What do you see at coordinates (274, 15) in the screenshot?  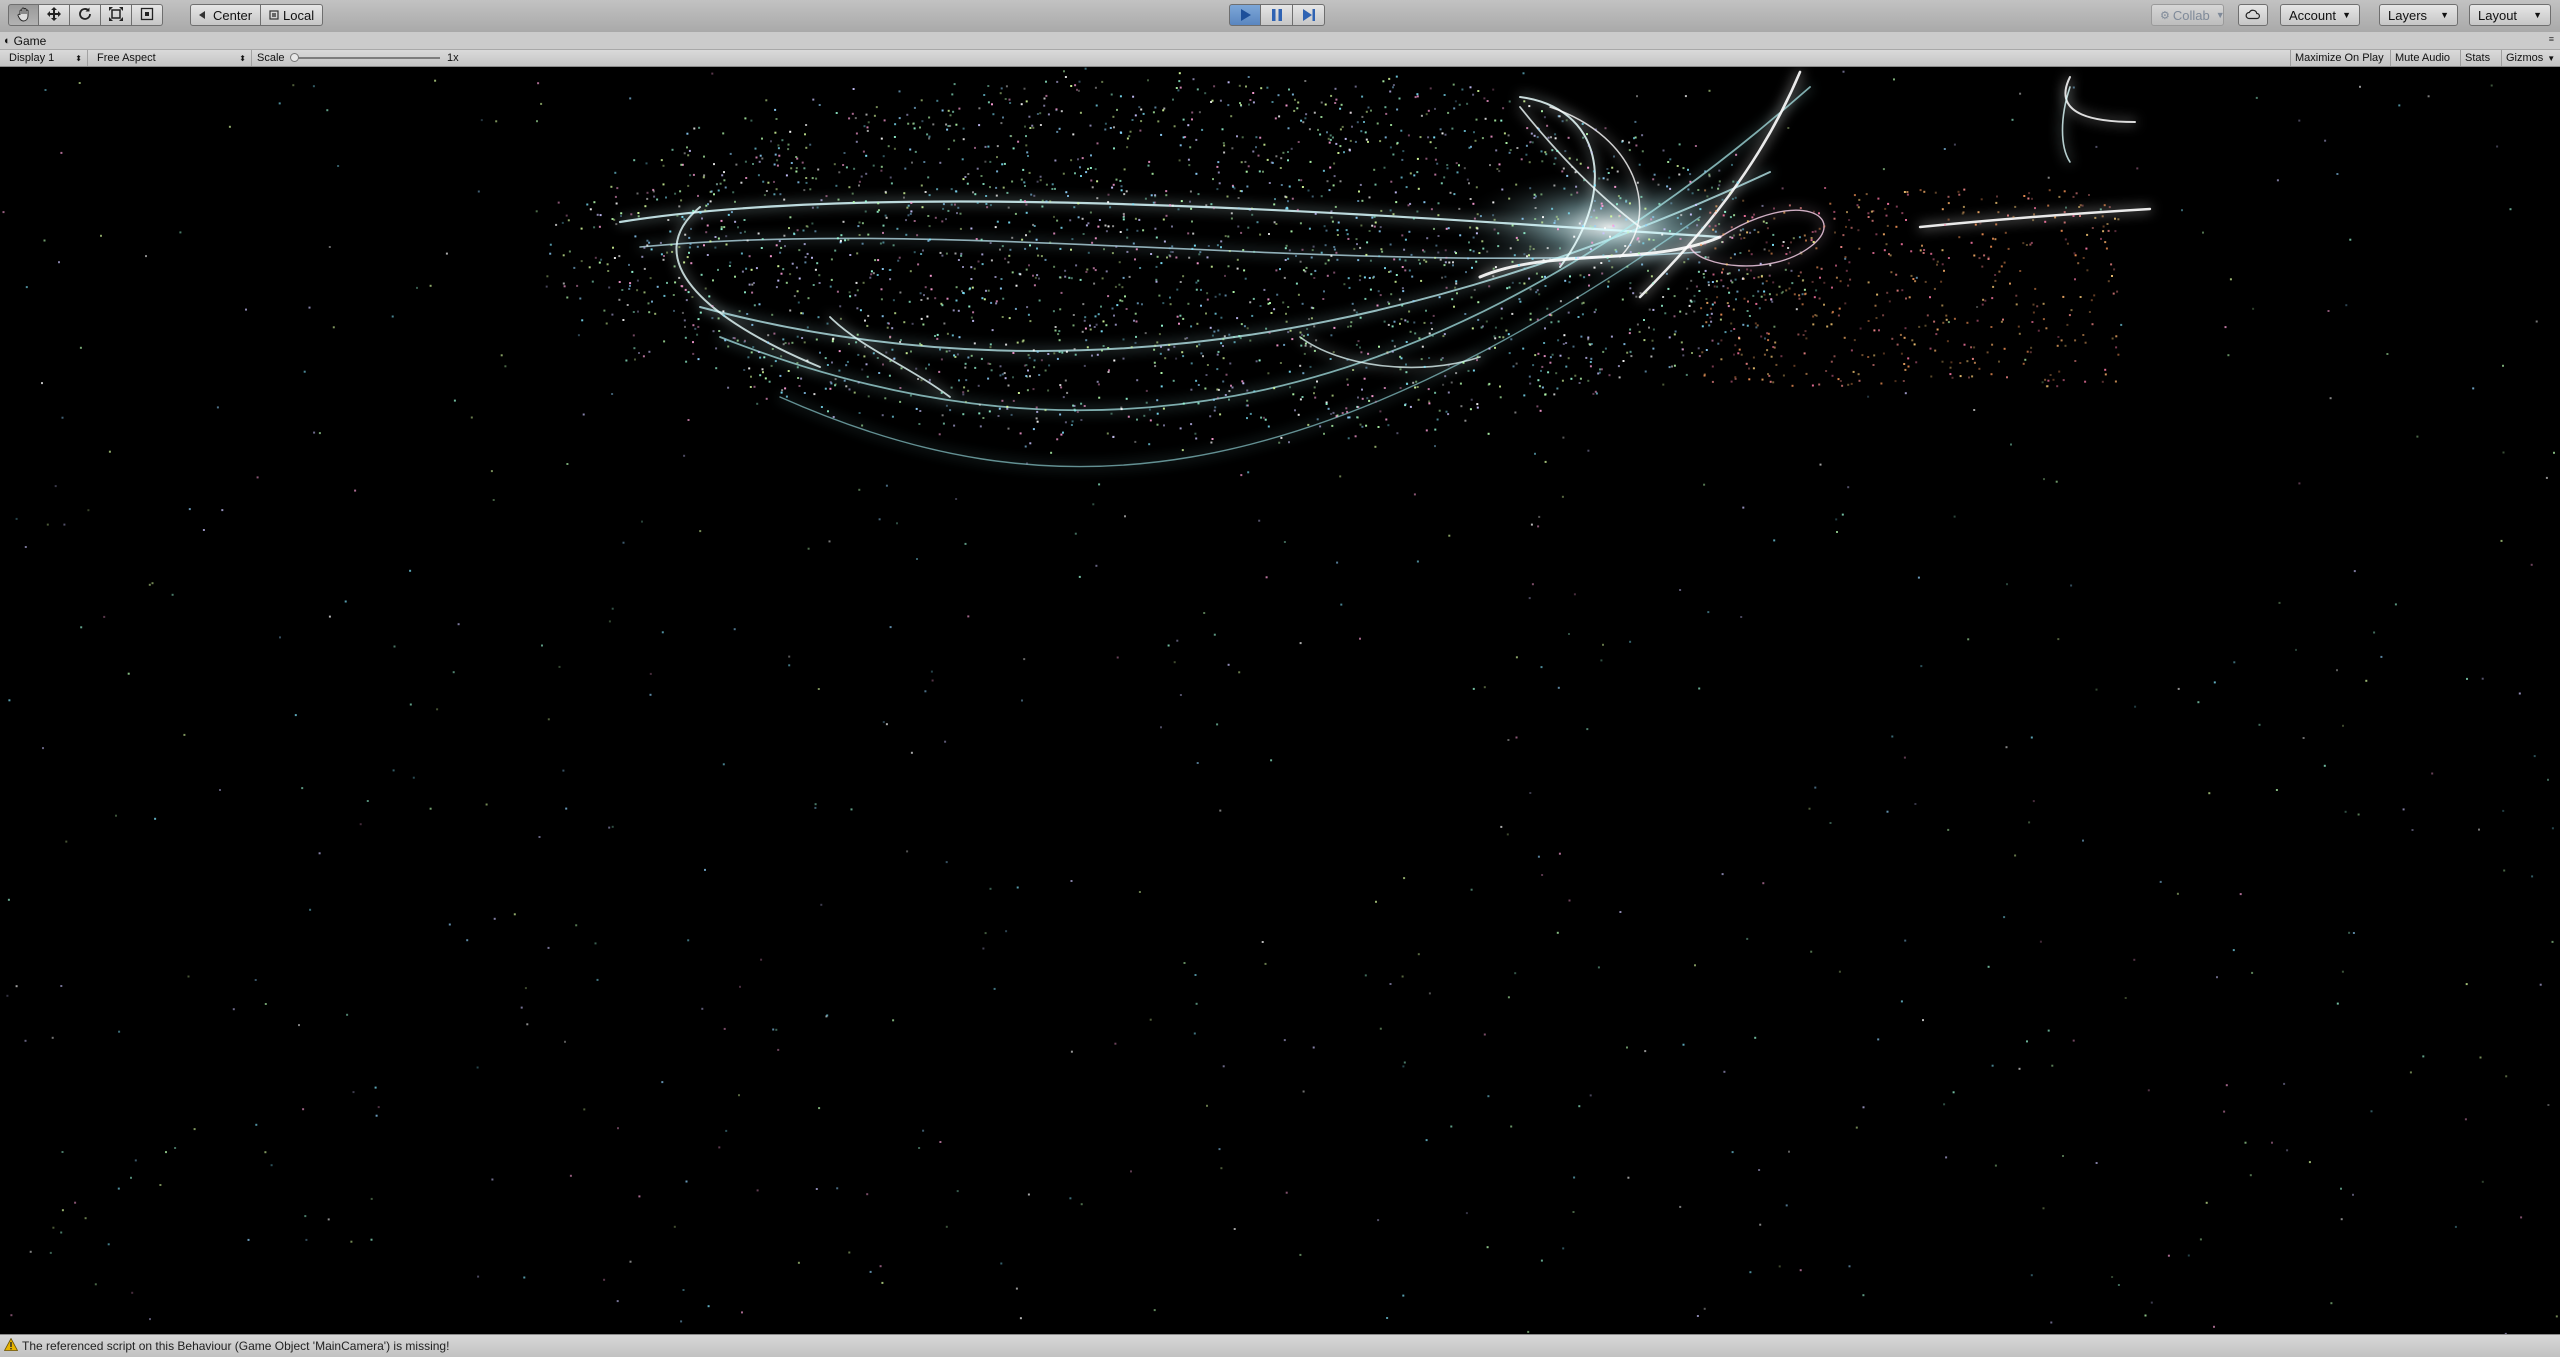 I see `local-space-icon` at bounding box center [274, 15].